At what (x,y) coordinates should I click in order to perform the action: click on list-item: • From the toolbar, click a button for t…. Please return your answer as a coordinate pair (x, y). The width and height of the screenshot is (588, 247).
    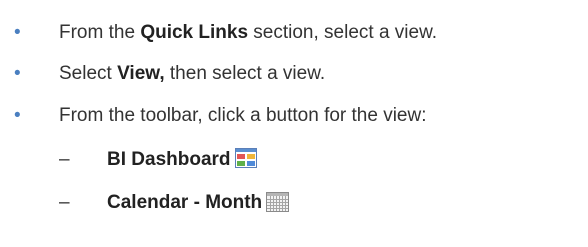
    Looking at the image, I should click on (294, 116).